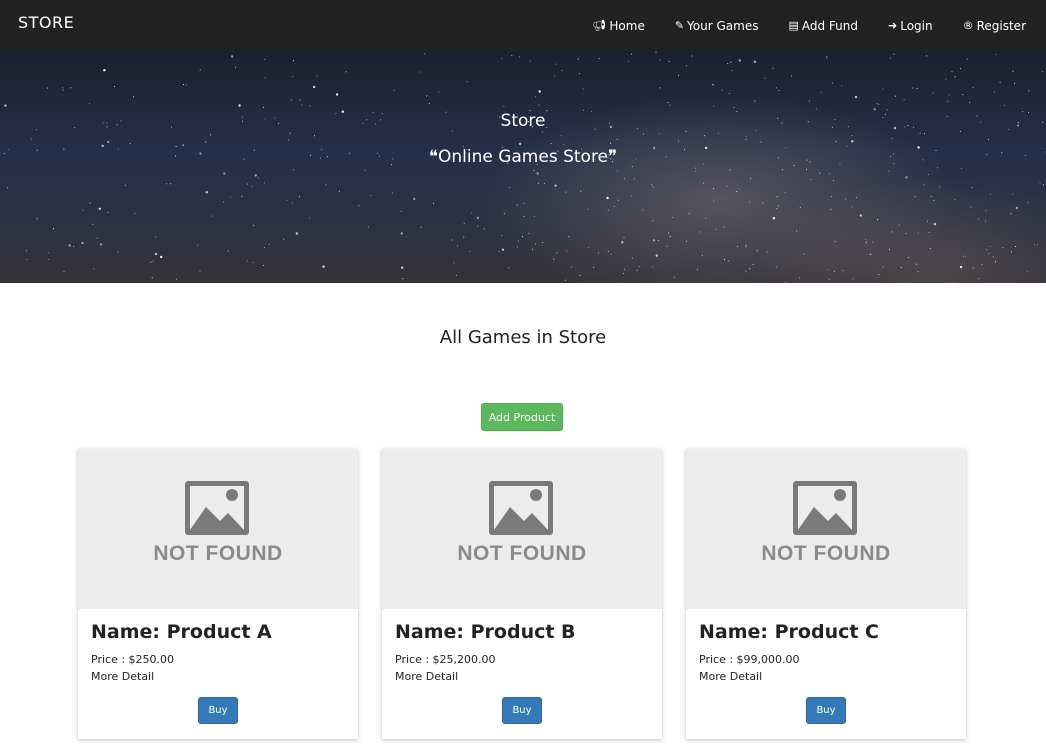  I want to click on product-name: Name: Product B, so click(485, 632).